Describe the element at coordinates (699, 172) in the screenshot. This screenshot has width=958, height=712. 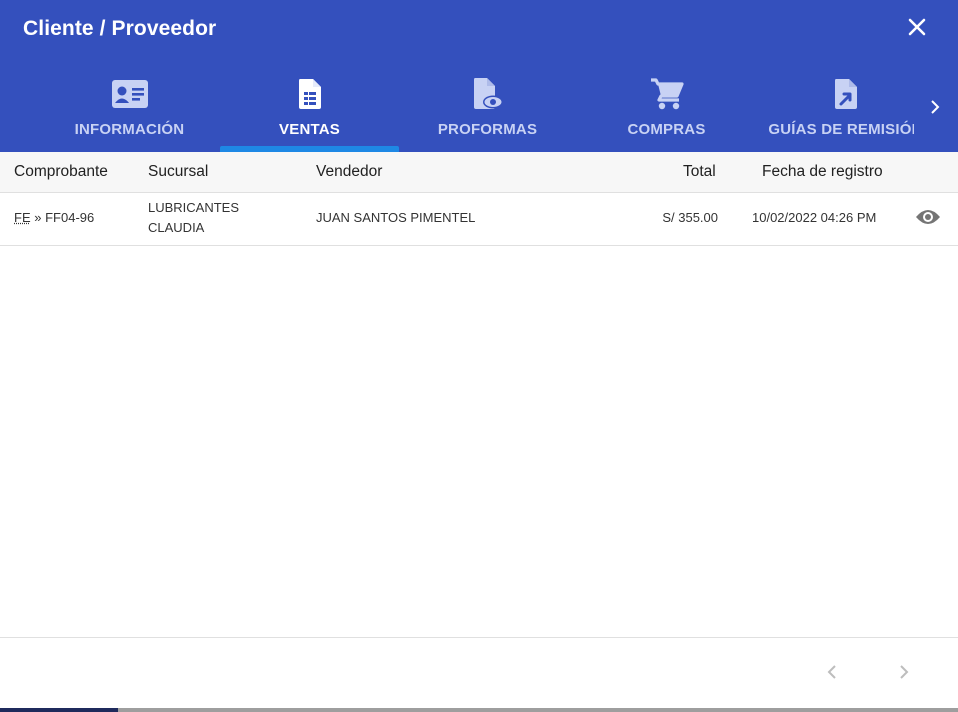
I see `column-header-total: Total` at that location.